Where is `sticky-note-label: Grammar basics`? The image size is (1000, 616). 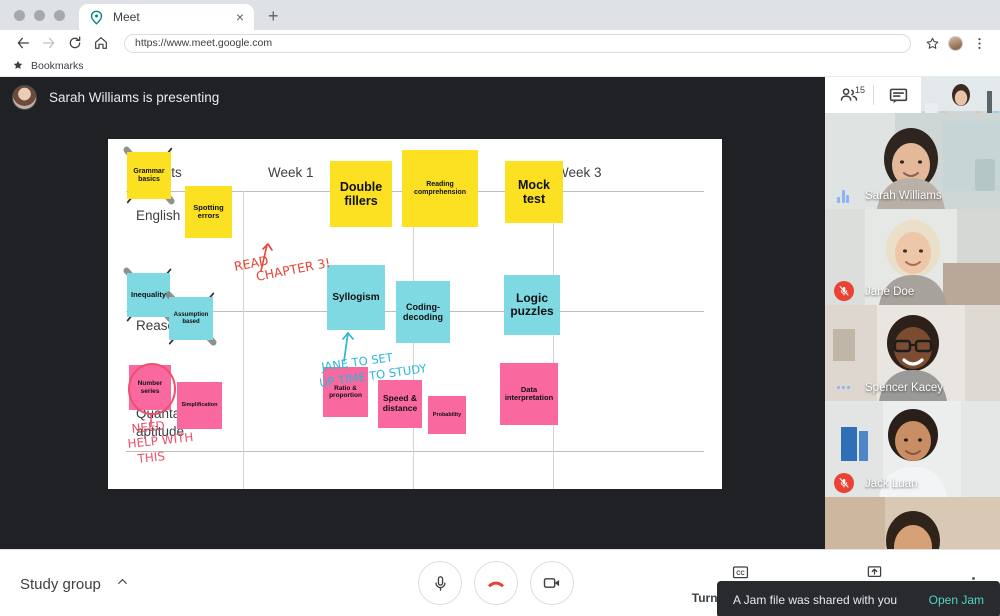 sticky-note-label: Grammar basics is located at coordinates (149, 175).